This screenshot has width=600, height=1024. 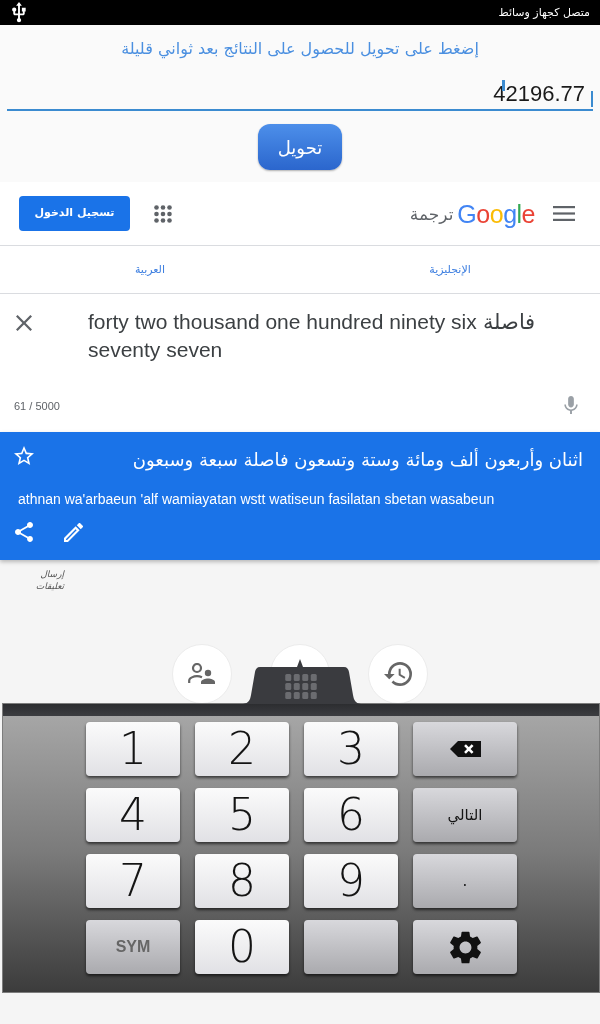 I want to click on digit-key: 2, so click(x=242, y=749).